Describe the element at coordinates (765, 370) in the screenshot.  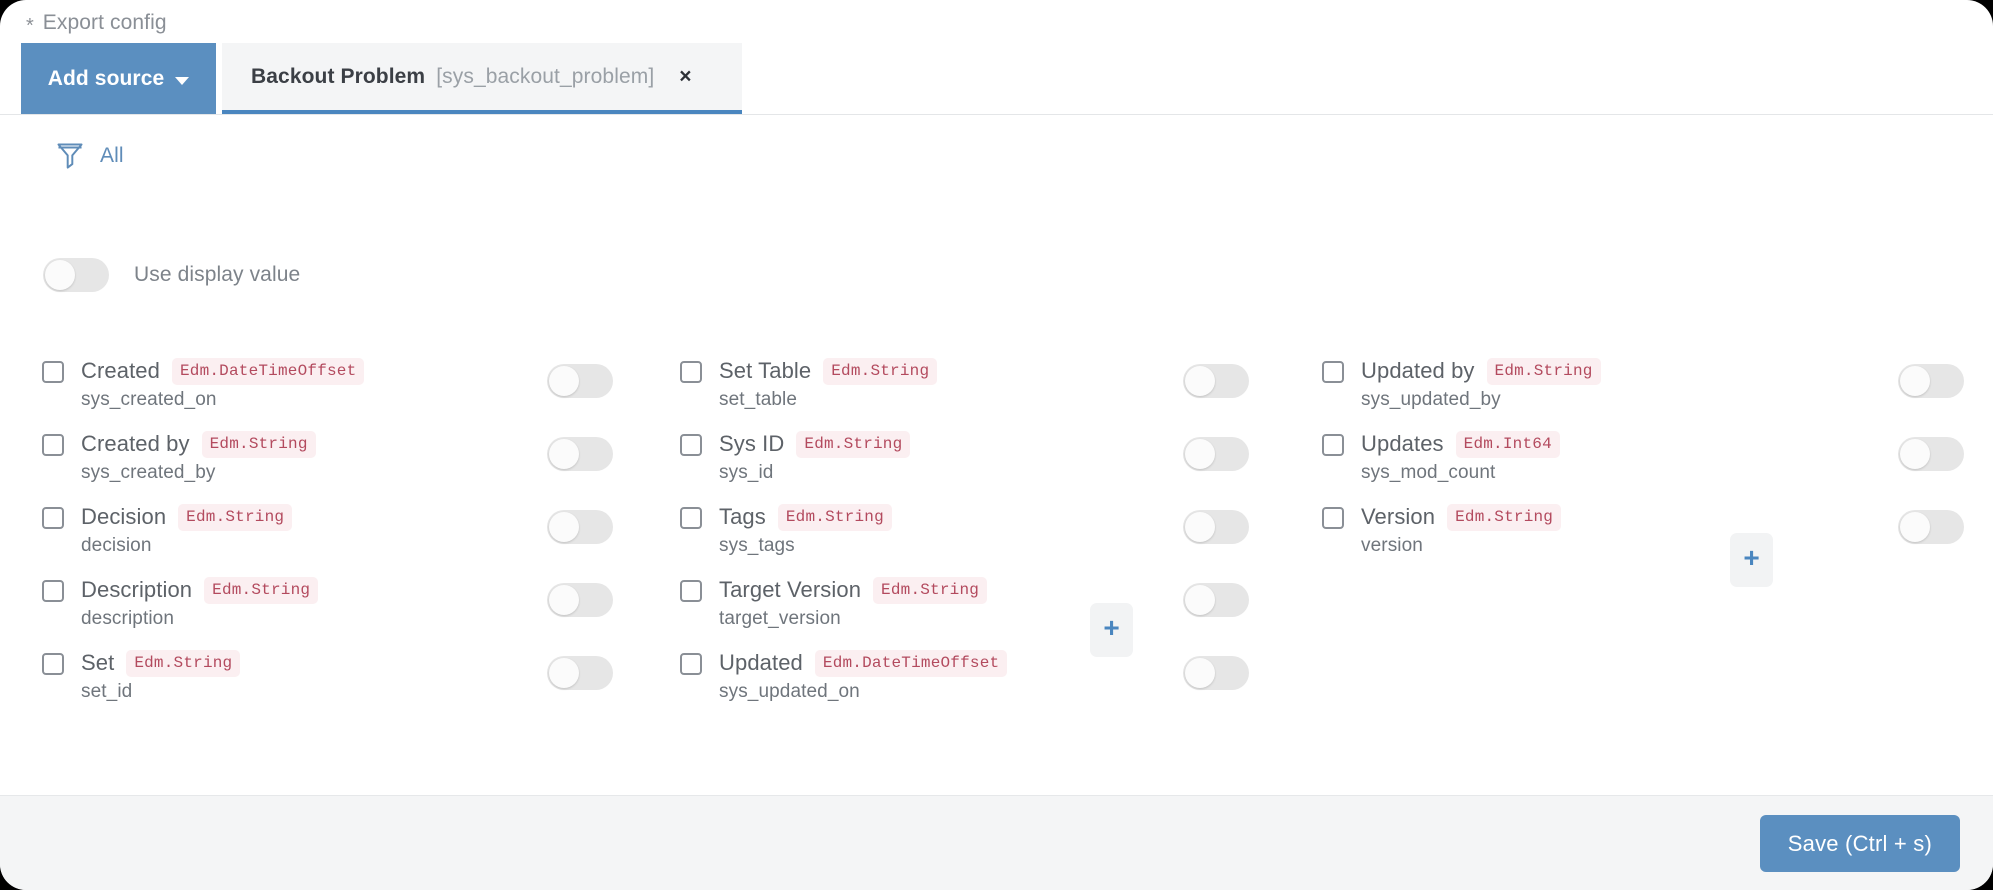
I see `field-label: Set Table` at that location.